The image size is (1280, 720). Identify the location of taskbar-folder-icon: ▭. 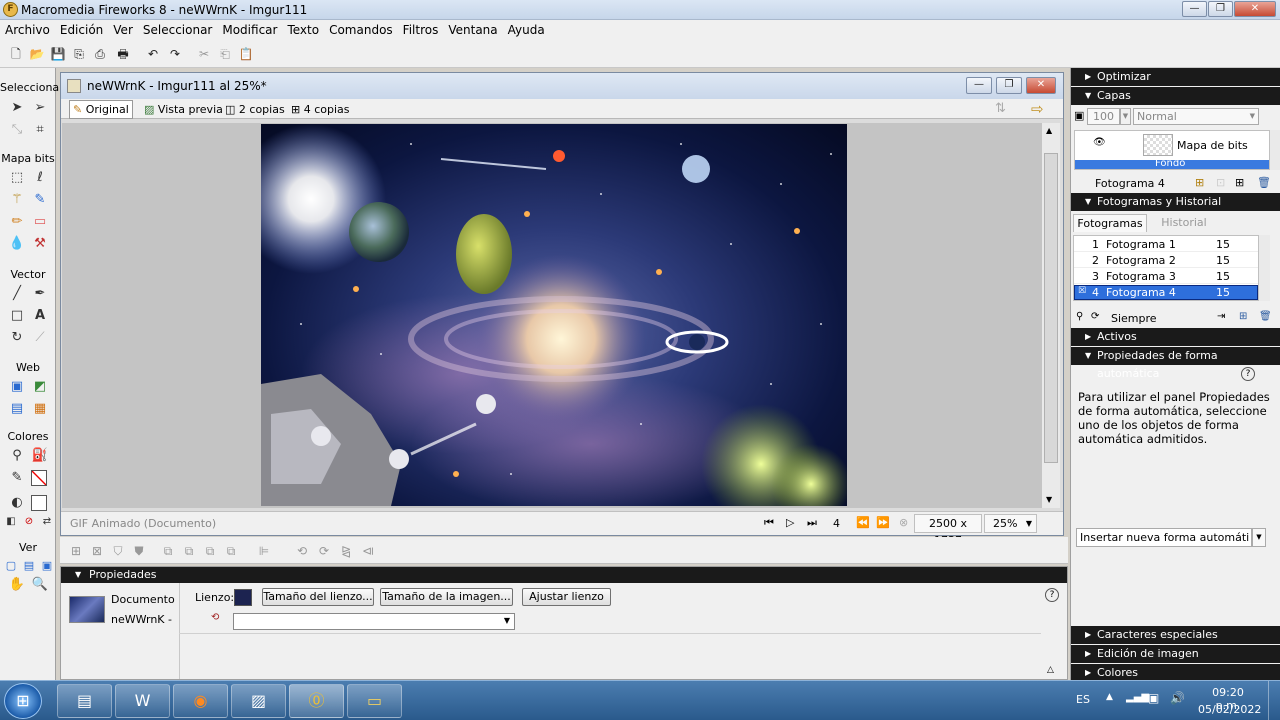
(374, 701).